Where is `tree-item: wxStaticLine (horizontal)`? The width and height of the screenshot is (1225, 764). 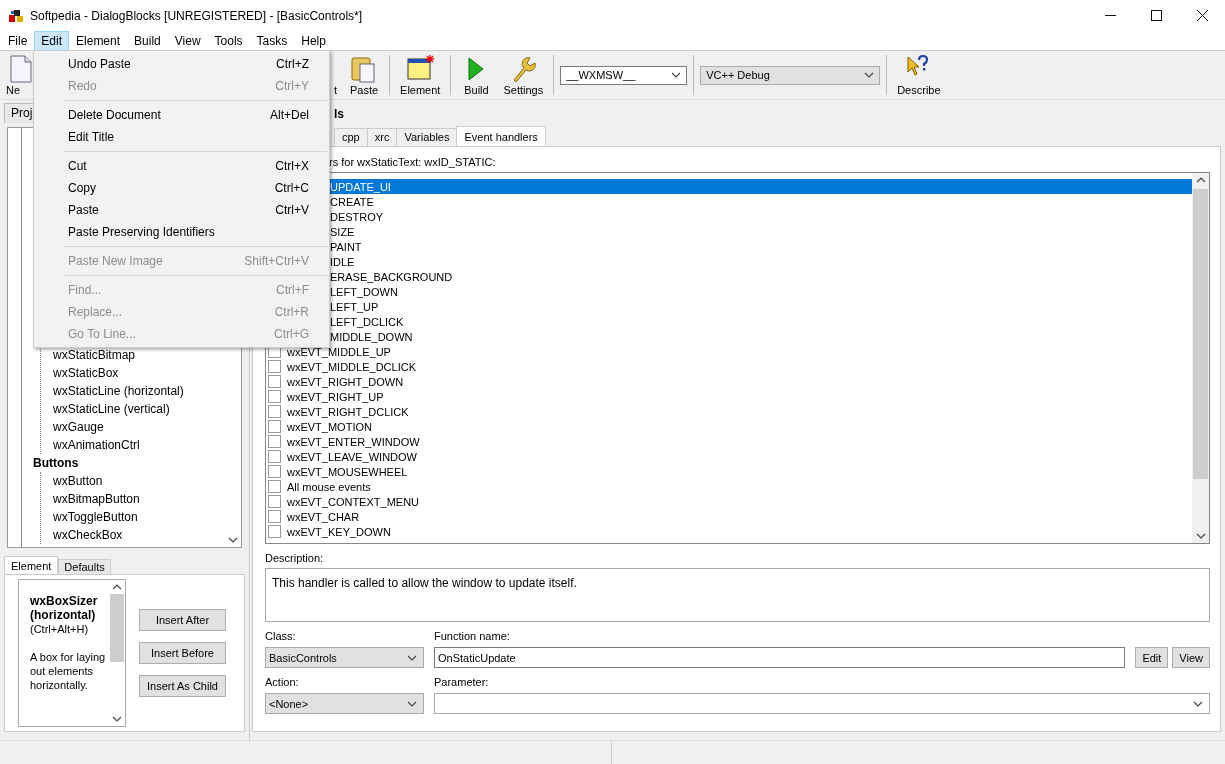
tree-item: wxStaticLine (horizontal) is located at coordinates (147, 391).